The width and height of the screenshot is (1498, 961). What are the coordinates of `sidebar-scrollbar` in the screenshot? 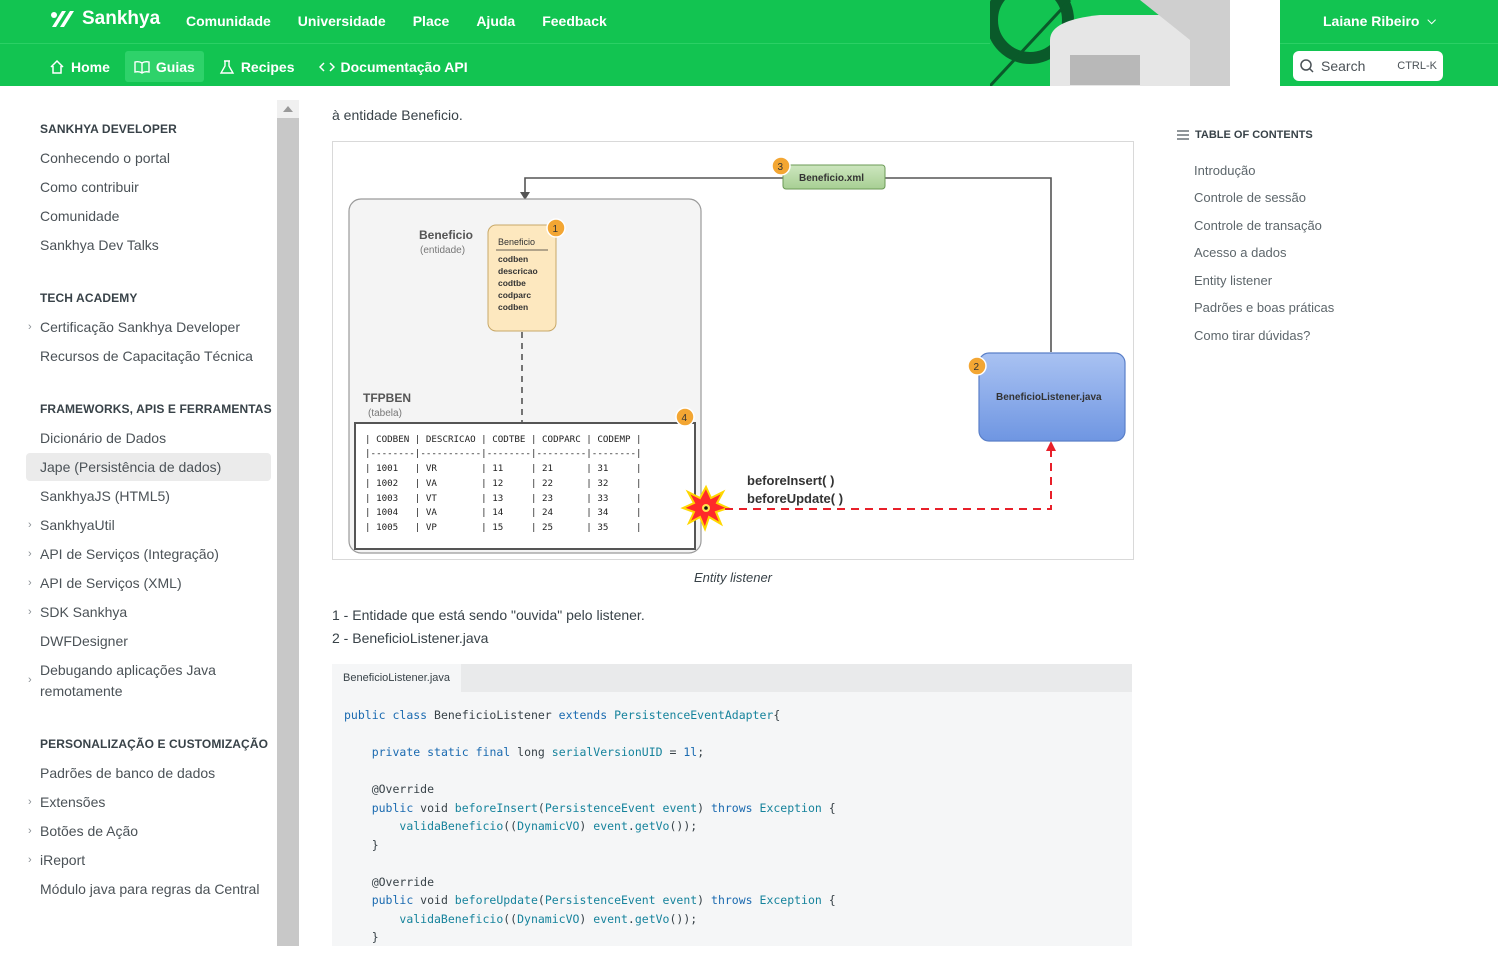 It's located at (288, 523).